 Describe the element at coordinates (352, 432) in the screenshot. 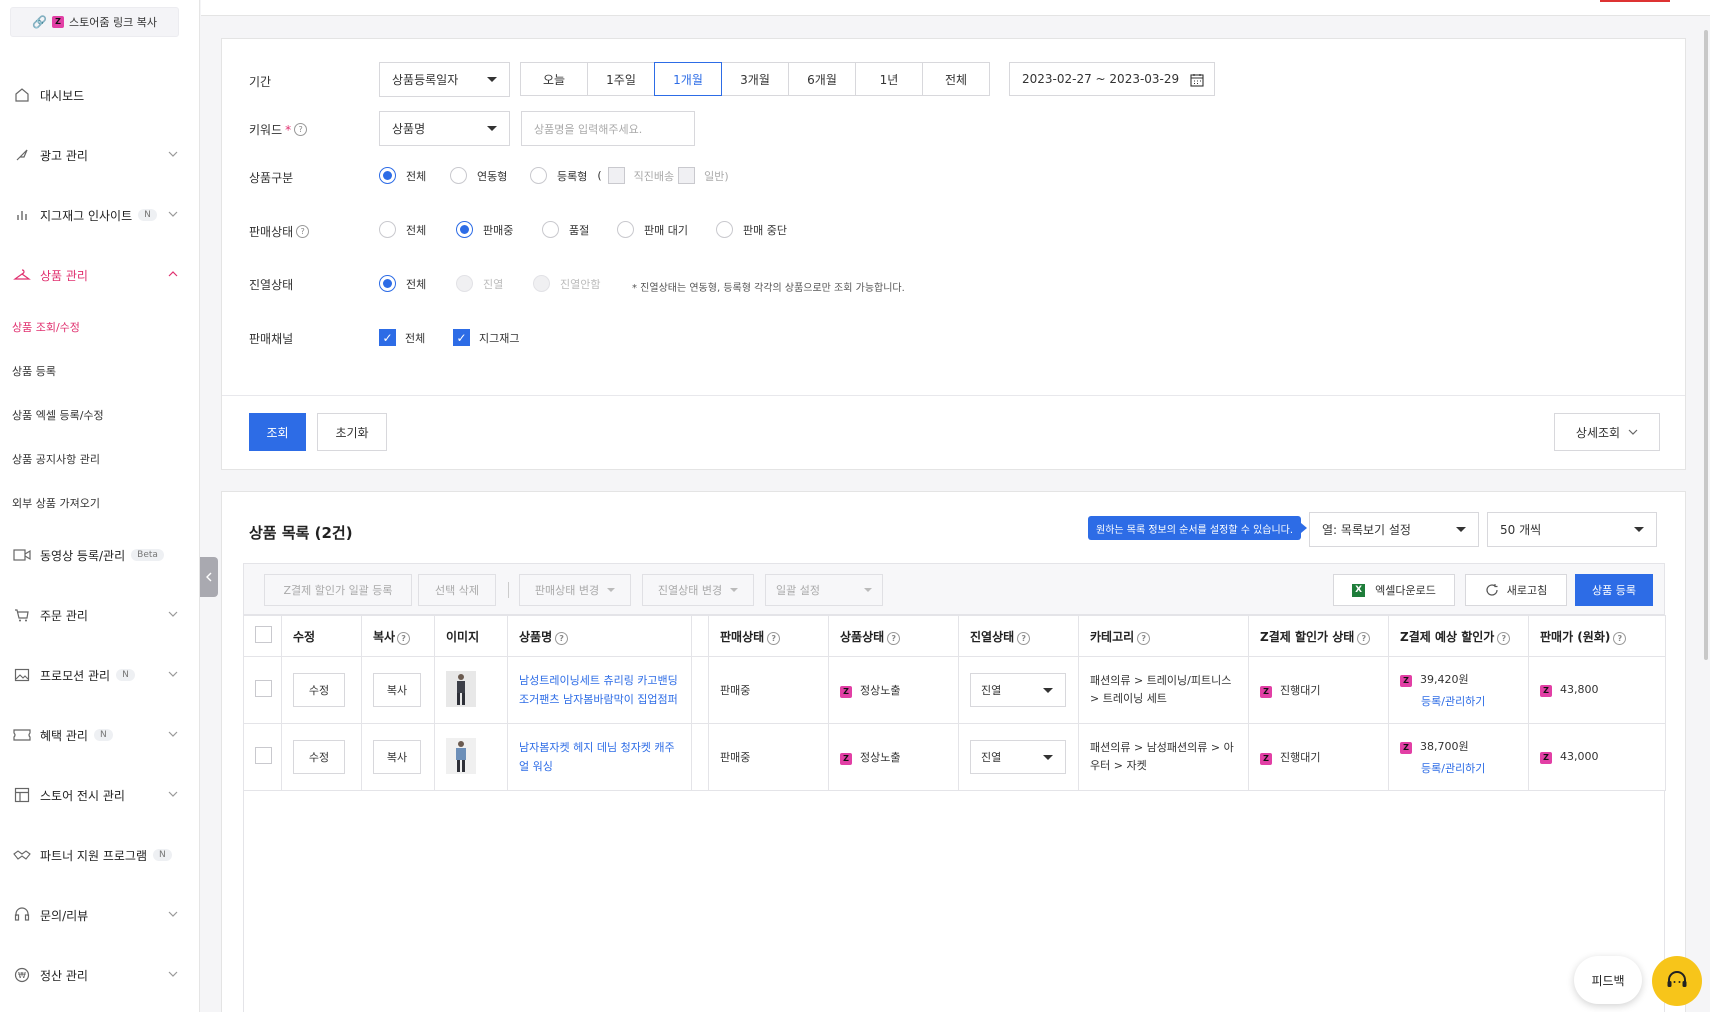

I see `reset-button: 초기화` at that location.